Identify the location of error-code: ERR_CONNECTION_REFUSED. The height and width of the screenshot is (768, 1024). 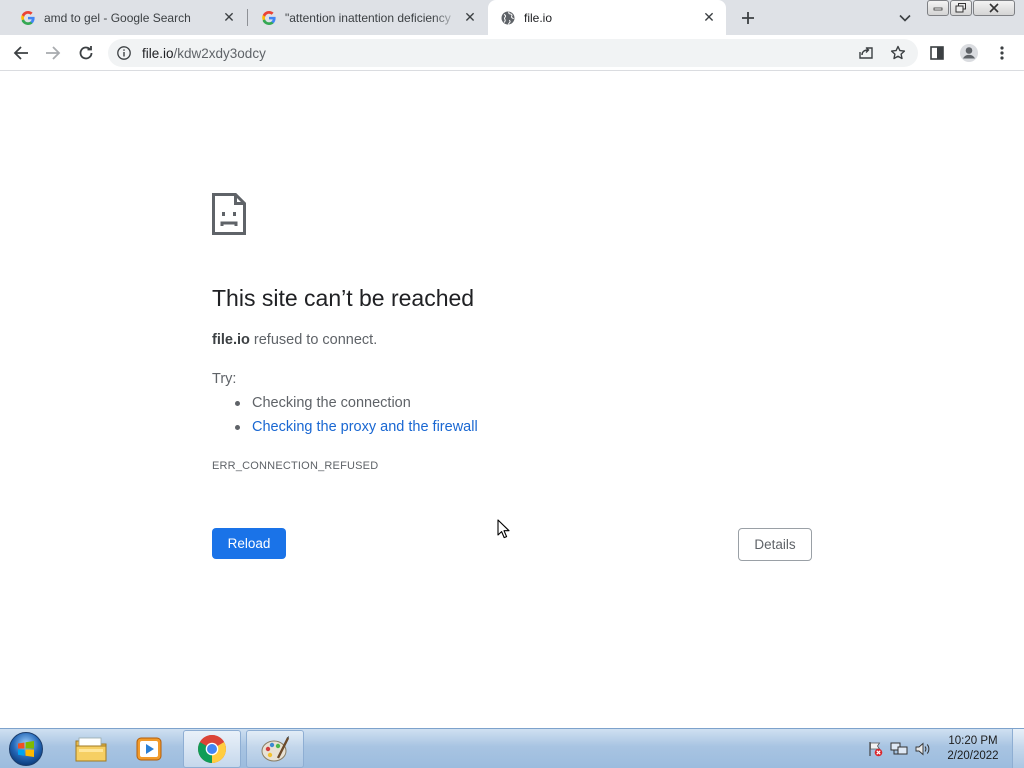
(295, 466).